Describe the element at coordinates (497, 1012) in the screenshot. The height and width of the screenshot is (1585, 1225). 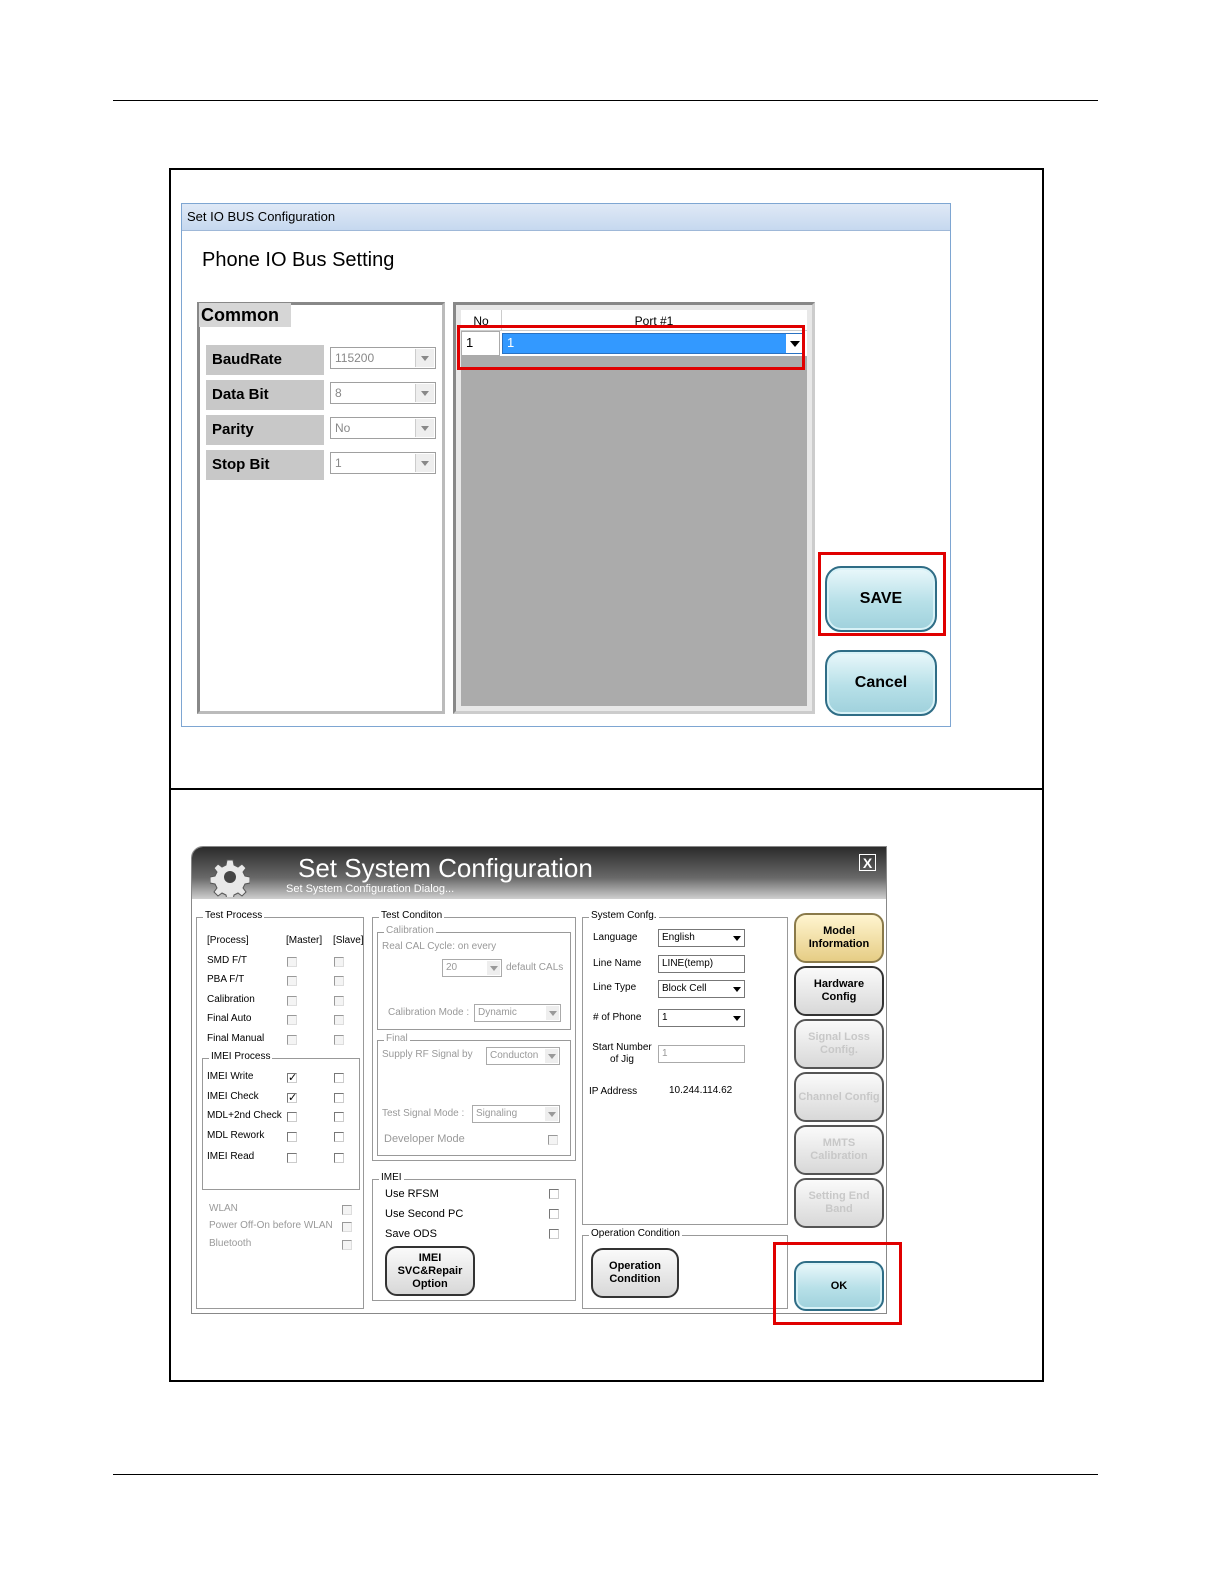
I see `calibration-mode-value: Dynamic` at that location.